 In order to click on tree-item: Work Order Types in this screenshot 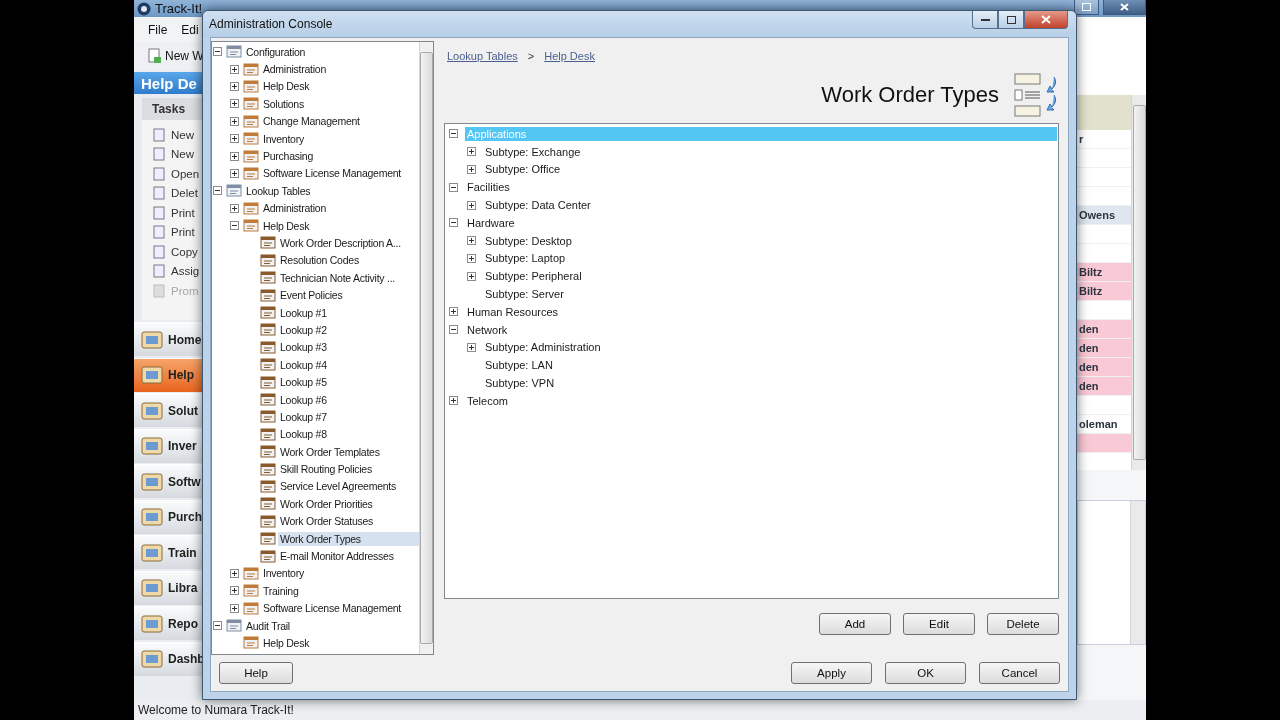, I will do `click(348, 538)`.